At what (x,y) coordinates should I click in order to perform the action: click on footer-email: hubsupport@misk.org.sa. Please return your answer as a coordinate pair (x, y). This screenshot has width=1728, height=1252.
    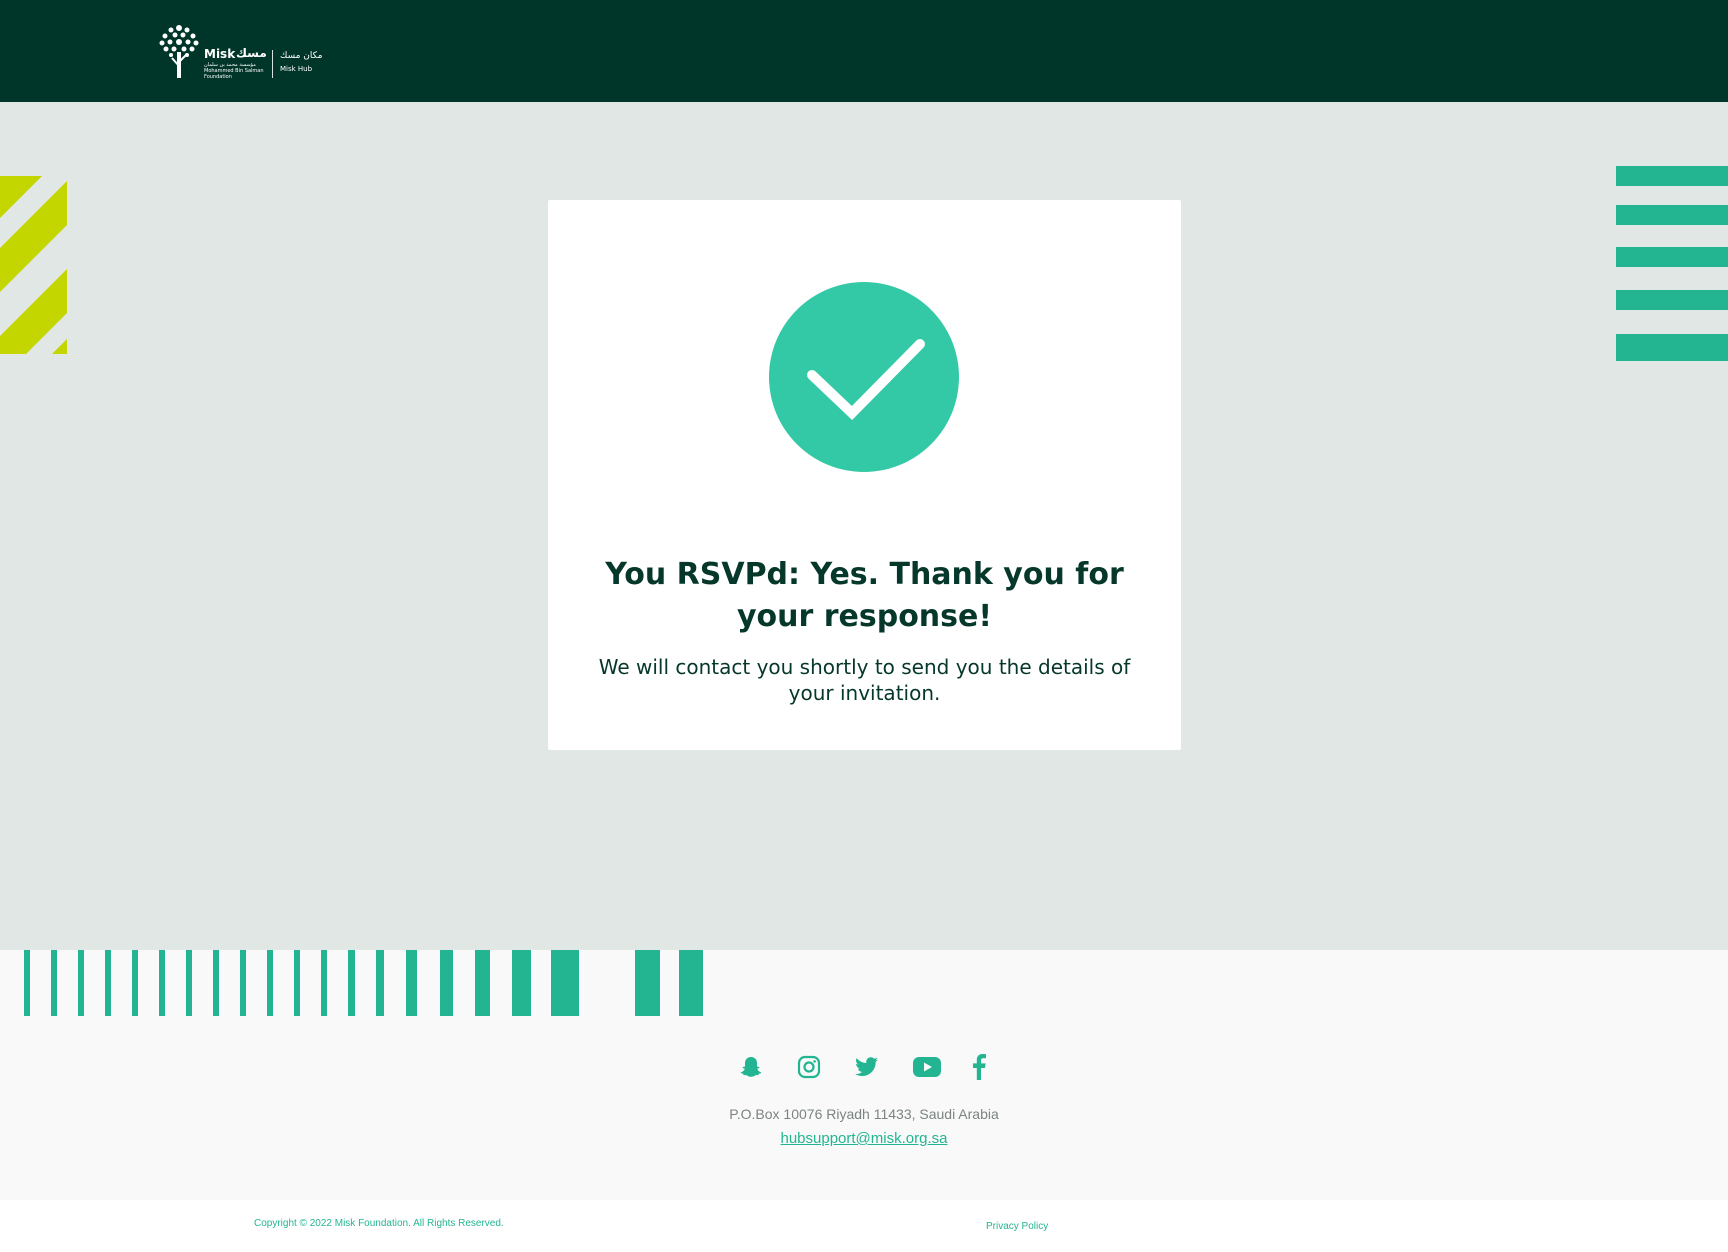
    Looking at the image, I should click on (864, 1138).